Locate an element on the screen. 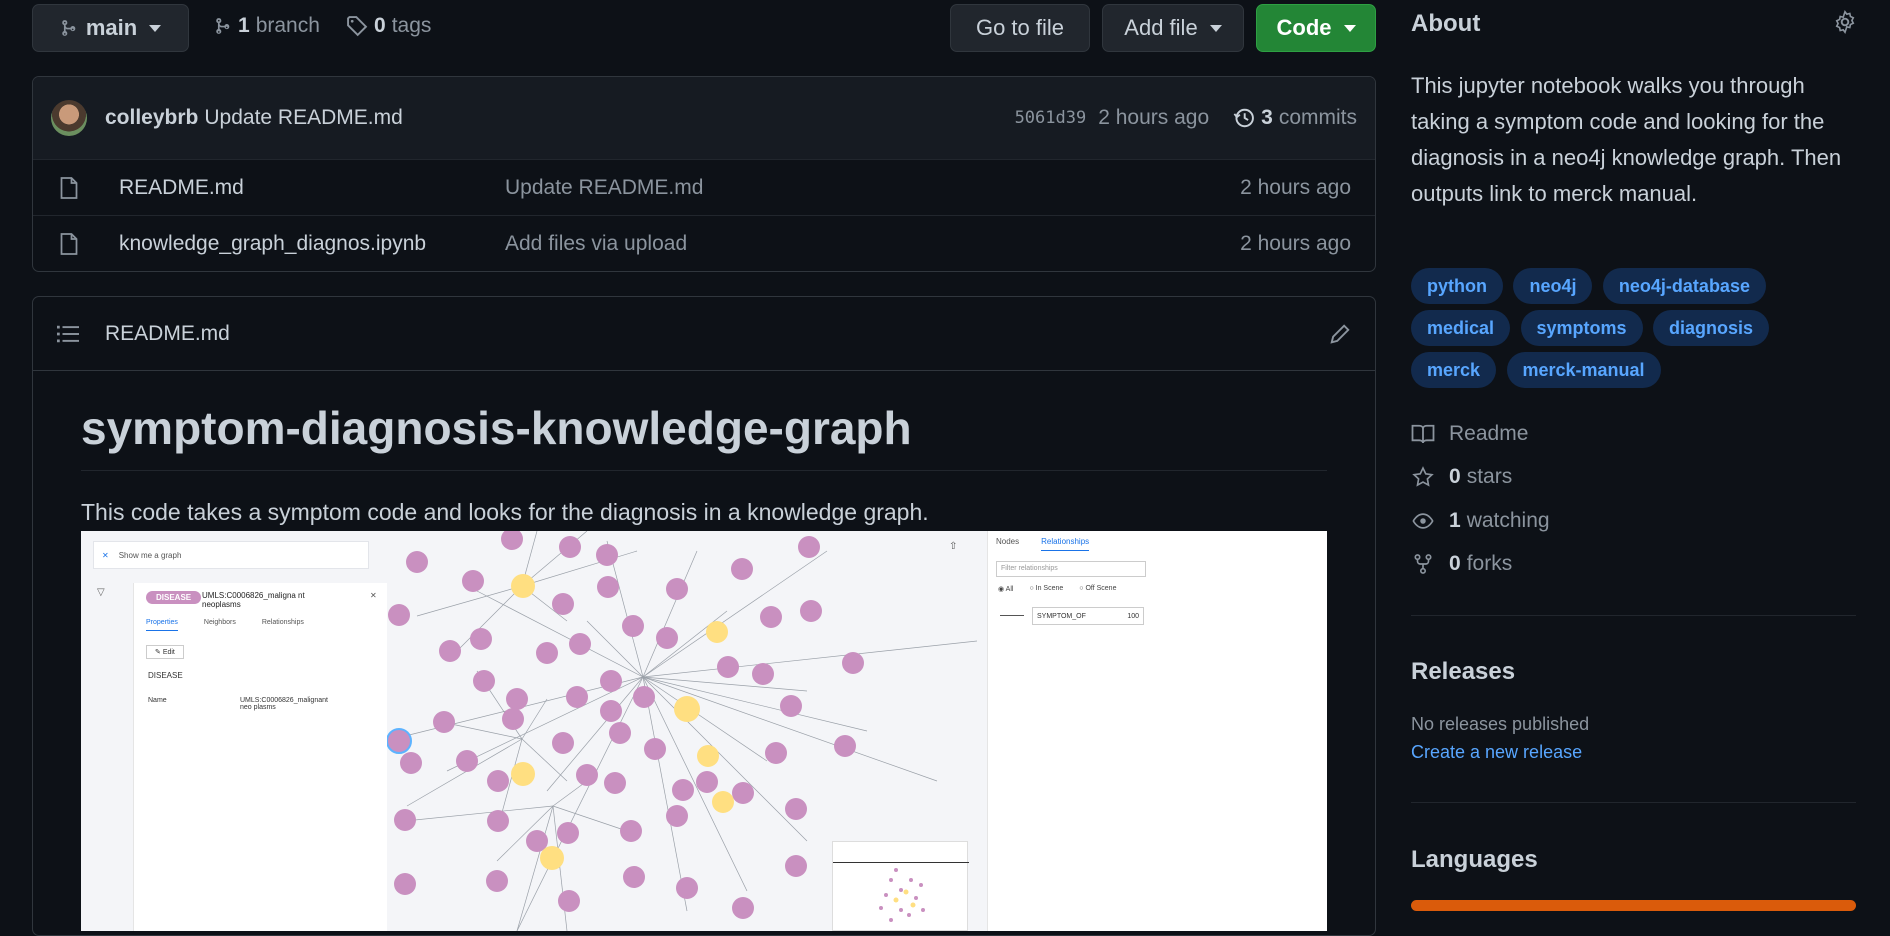  eye-icon is located at coordinates (1423, 521).